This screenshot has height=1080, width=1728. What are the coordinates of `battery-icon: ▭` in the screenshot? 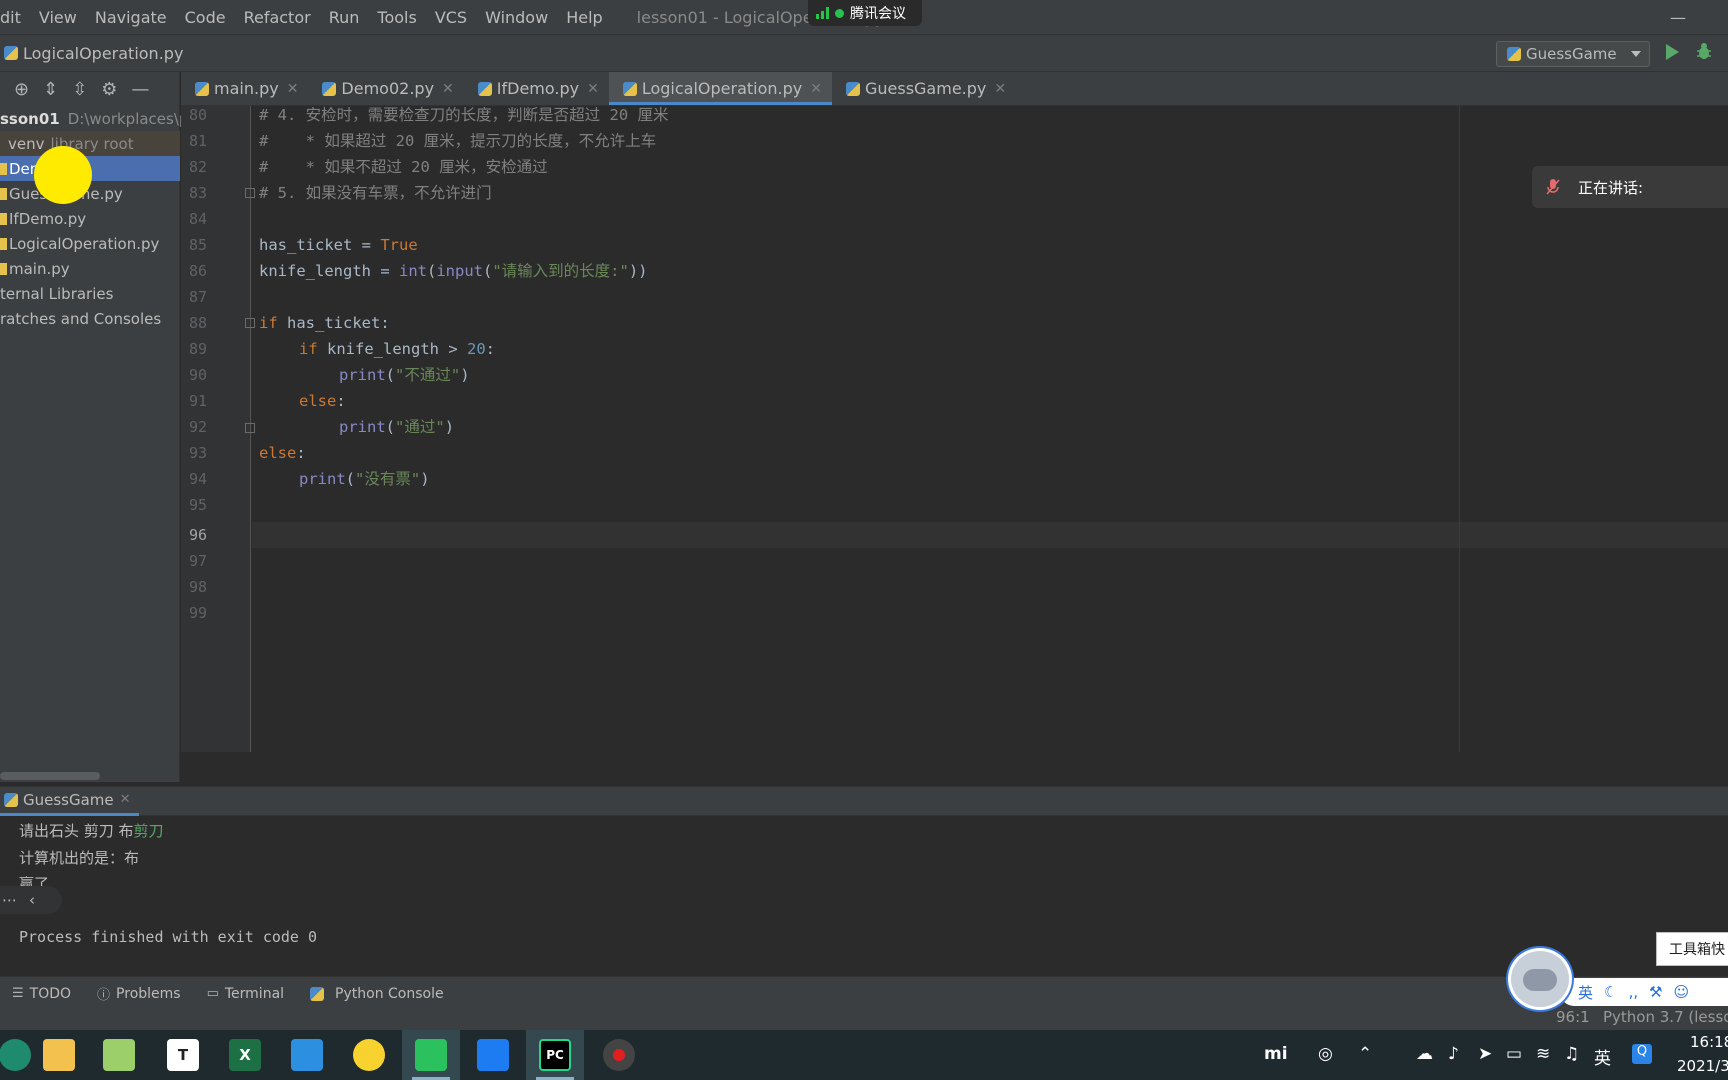 It's located at (1514, 1054).